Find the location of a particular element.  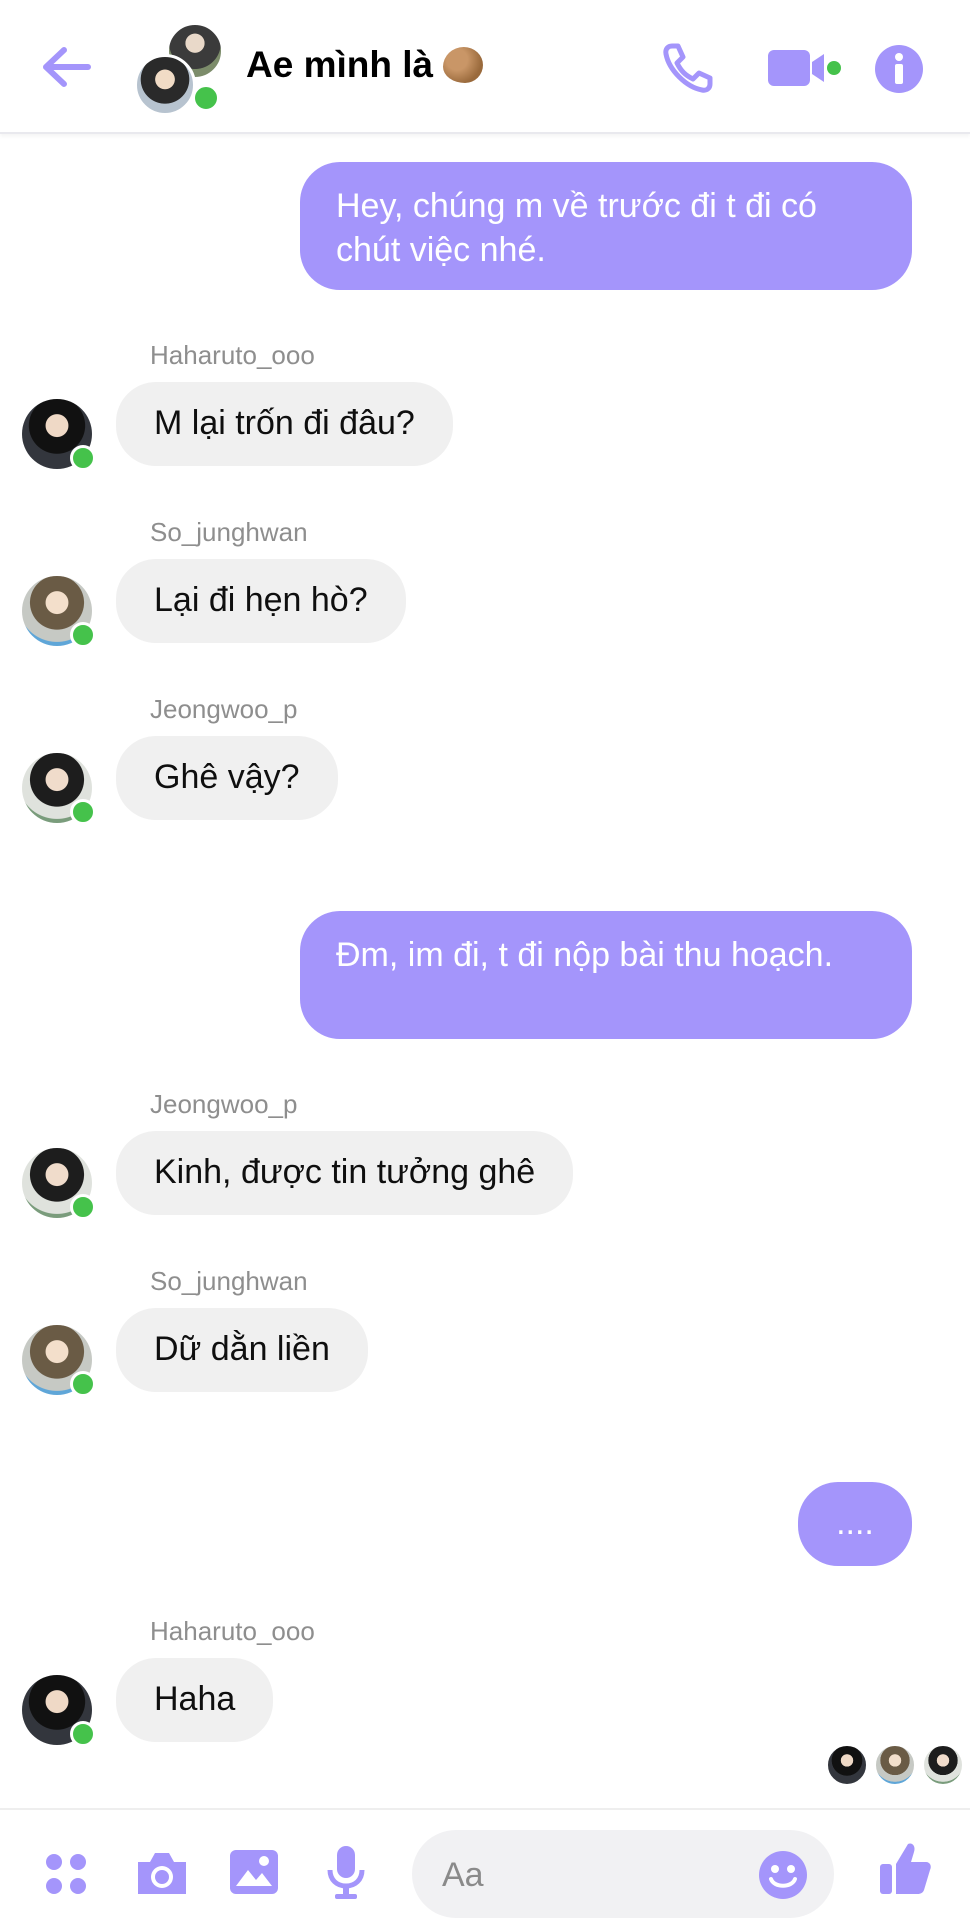

conversation-title: Ae mình là is located at coordinates (365, 65).